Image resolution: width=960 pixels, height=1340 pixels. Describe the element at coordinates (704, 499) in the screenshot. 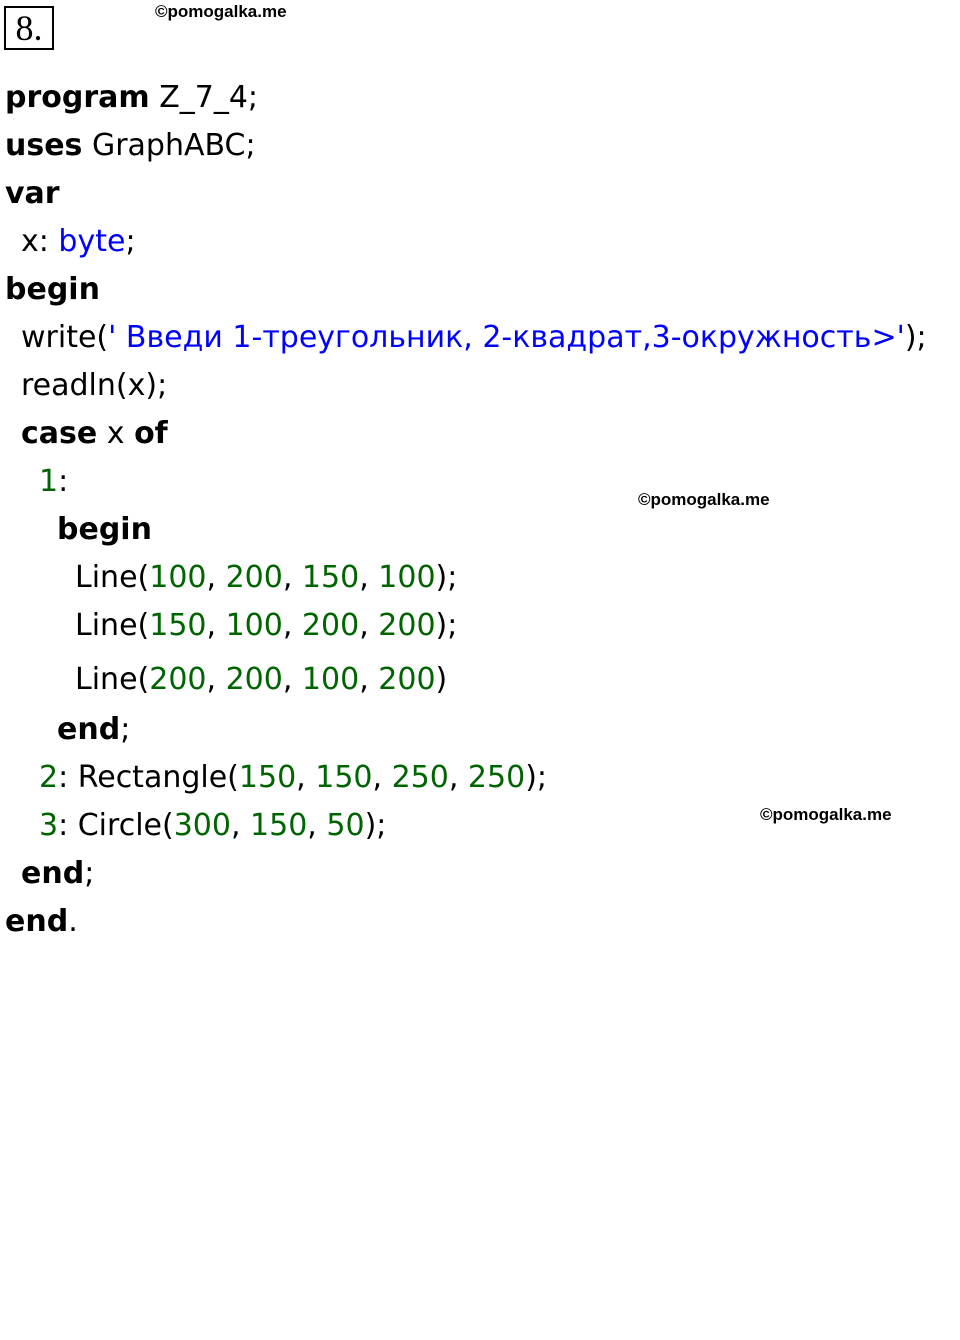

I see `watermark-middle: ©pomogalka.me` at that location.